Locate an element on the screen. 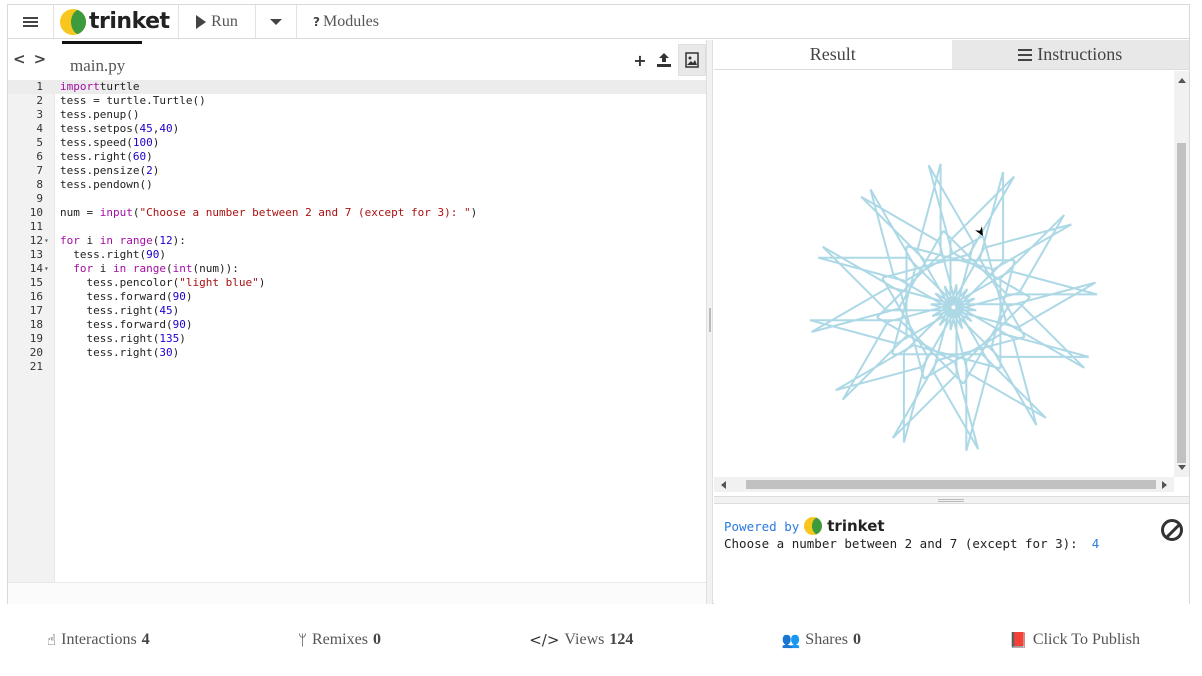 The height and width of the screenshot is (676, 1202). shares-count: 0 is located at coordinates (856, 639).